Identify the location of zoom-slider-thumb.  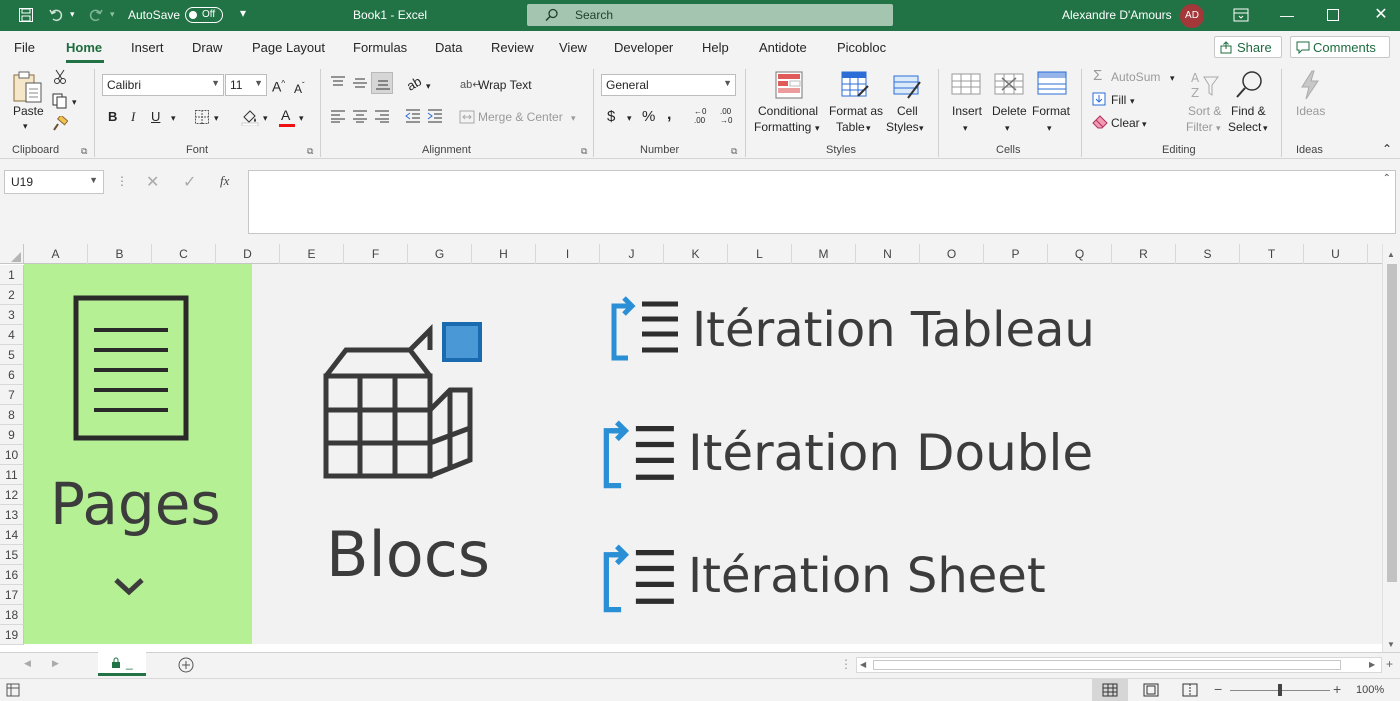
(1280, 690).